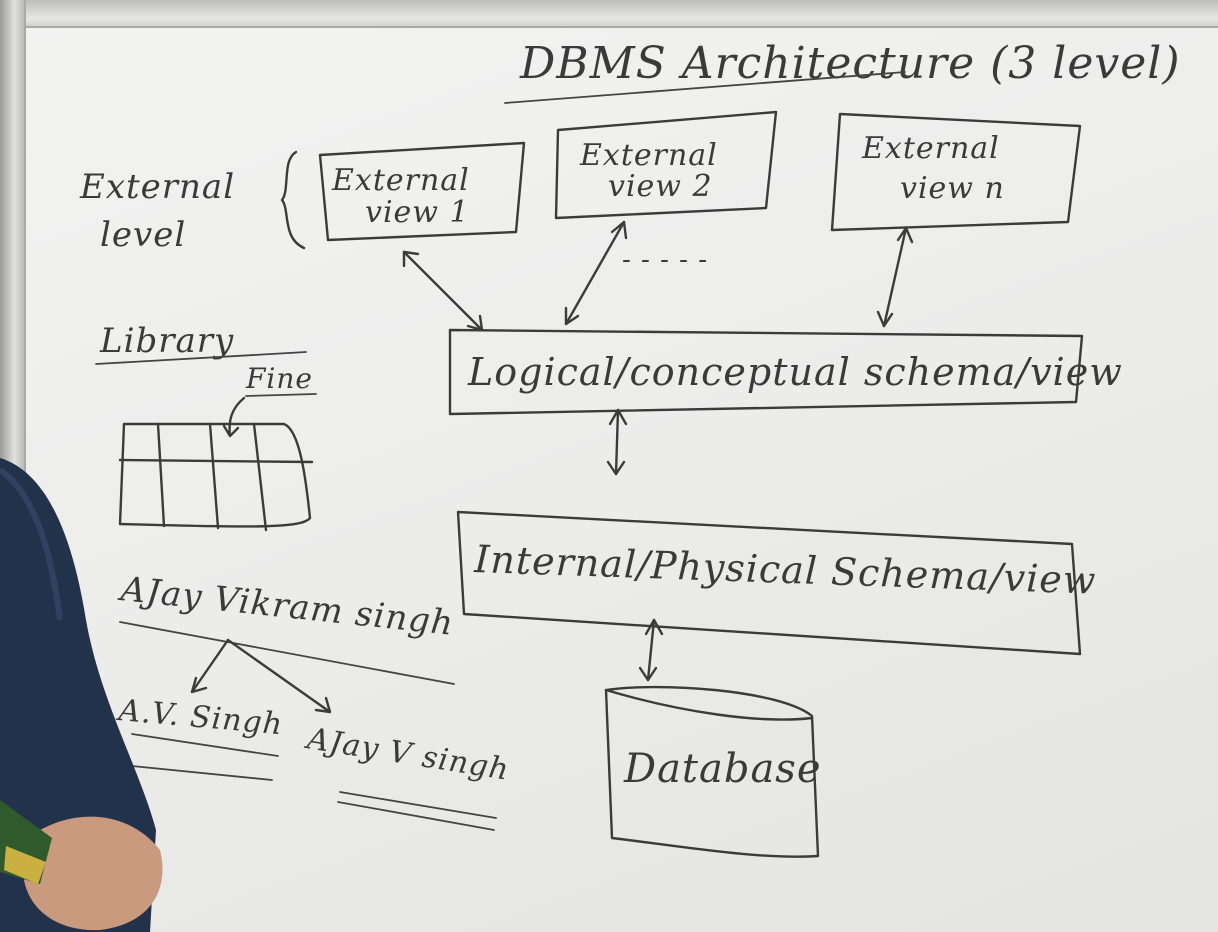 This screenshot has height=932, width=1218. What do you see at coordinates (400, 180) in the screenshot?
I see `external-view-1-line1: External` at bounding box center [400, 180].